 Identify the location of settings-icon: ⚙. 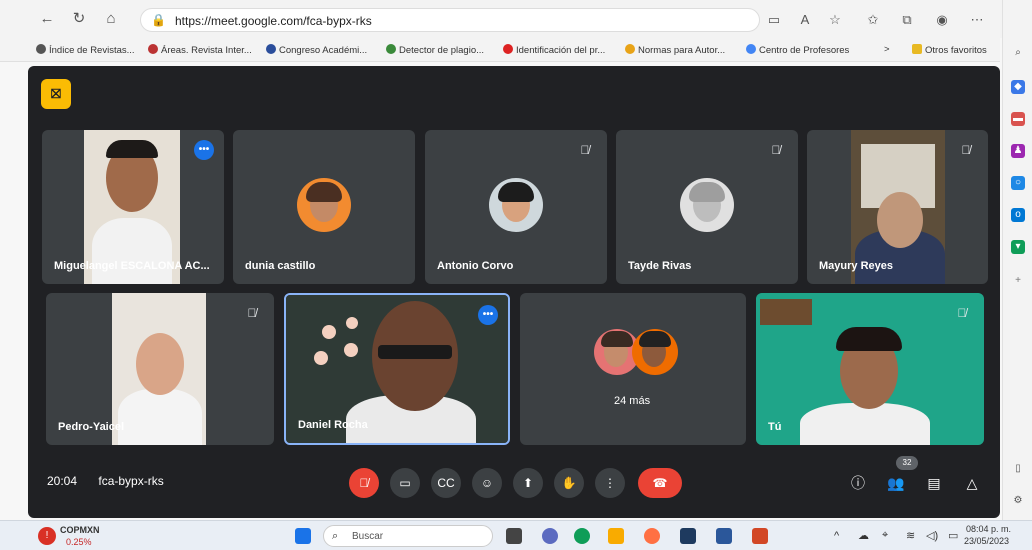
(1018, 501).